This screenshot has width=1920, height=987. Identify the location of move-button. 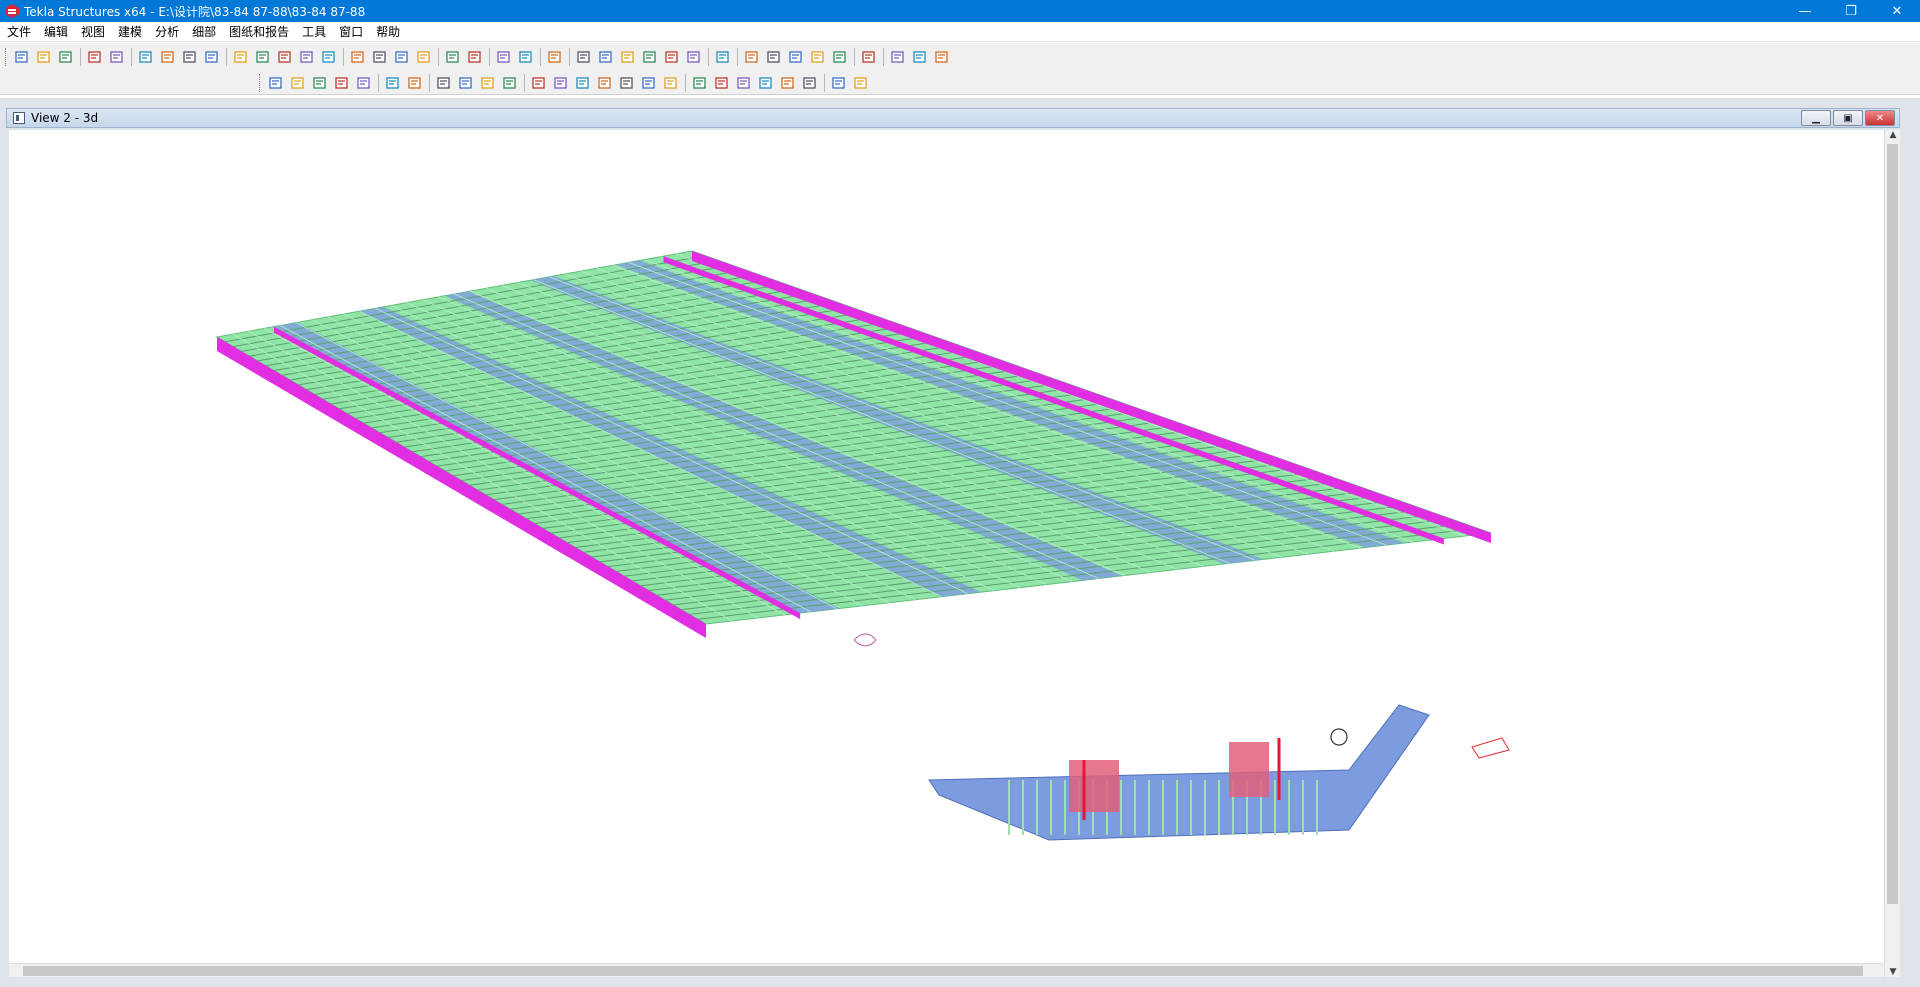
(168, 57).